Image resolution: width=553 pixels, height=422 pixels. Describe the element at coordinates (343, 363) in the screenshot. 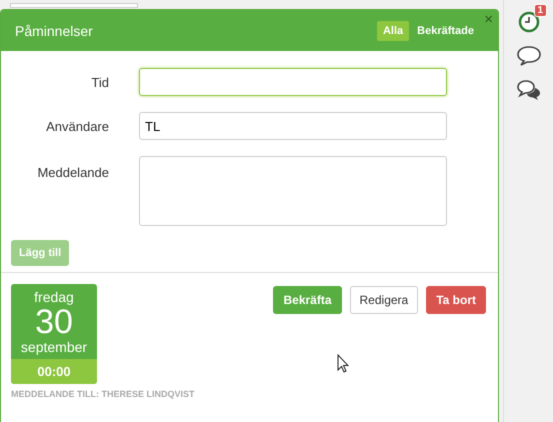

I see `pointer-icon` at that location.